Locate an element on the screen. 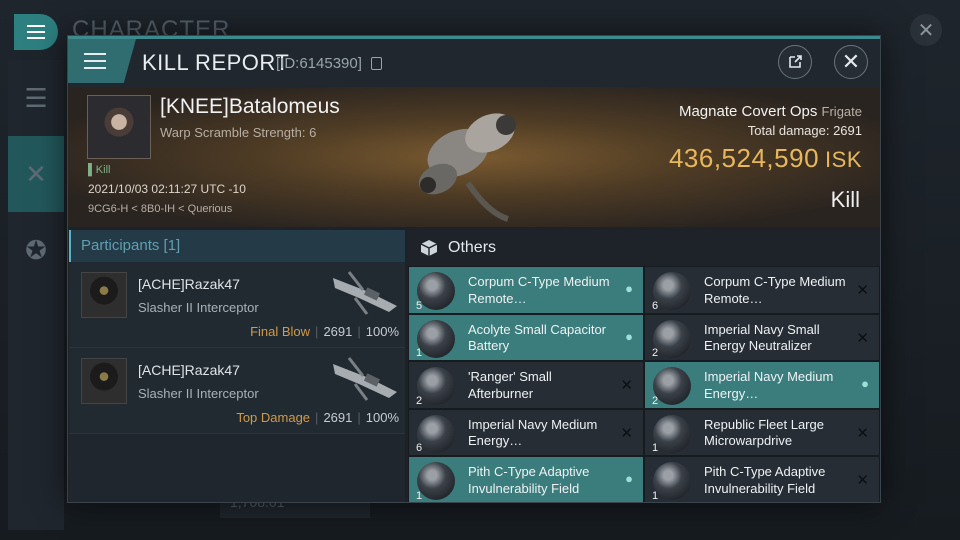 This screenshot has height=540, width=960. close-icon: ✕ is located at coordinates (851, 61).